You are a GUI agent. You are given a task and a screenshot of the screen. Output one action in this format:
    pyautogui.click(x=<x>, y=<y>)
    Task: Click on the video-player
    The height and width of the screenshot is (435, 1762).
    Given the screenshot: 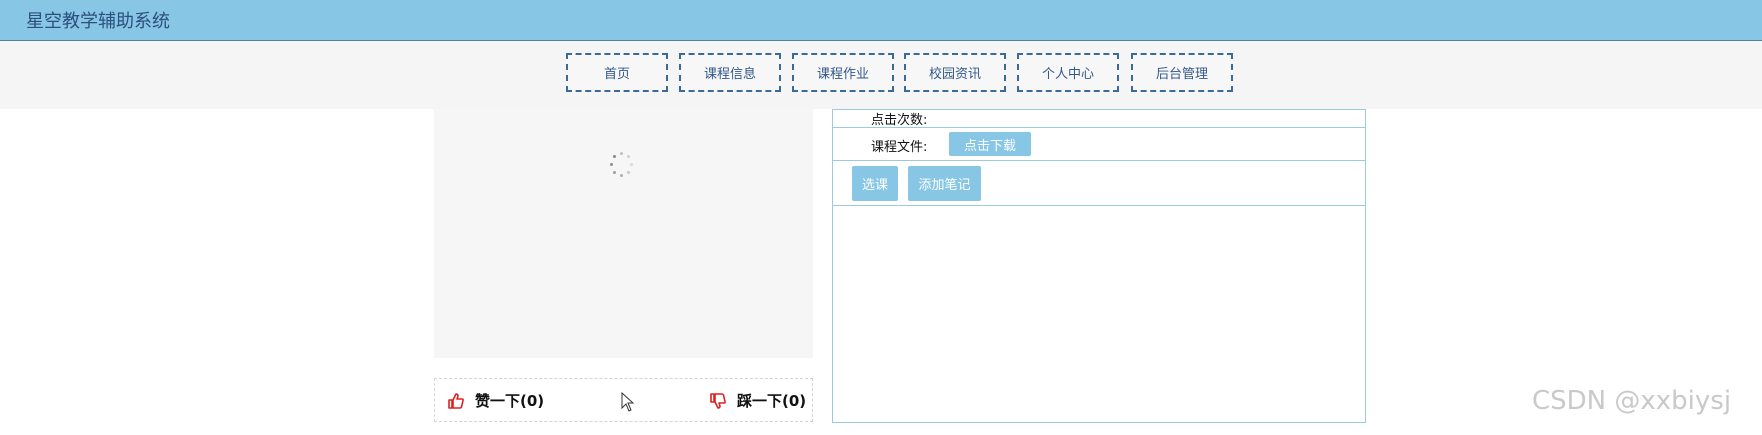 What is the action you would take?
    pyautogui.click(x=623, y=233)
    